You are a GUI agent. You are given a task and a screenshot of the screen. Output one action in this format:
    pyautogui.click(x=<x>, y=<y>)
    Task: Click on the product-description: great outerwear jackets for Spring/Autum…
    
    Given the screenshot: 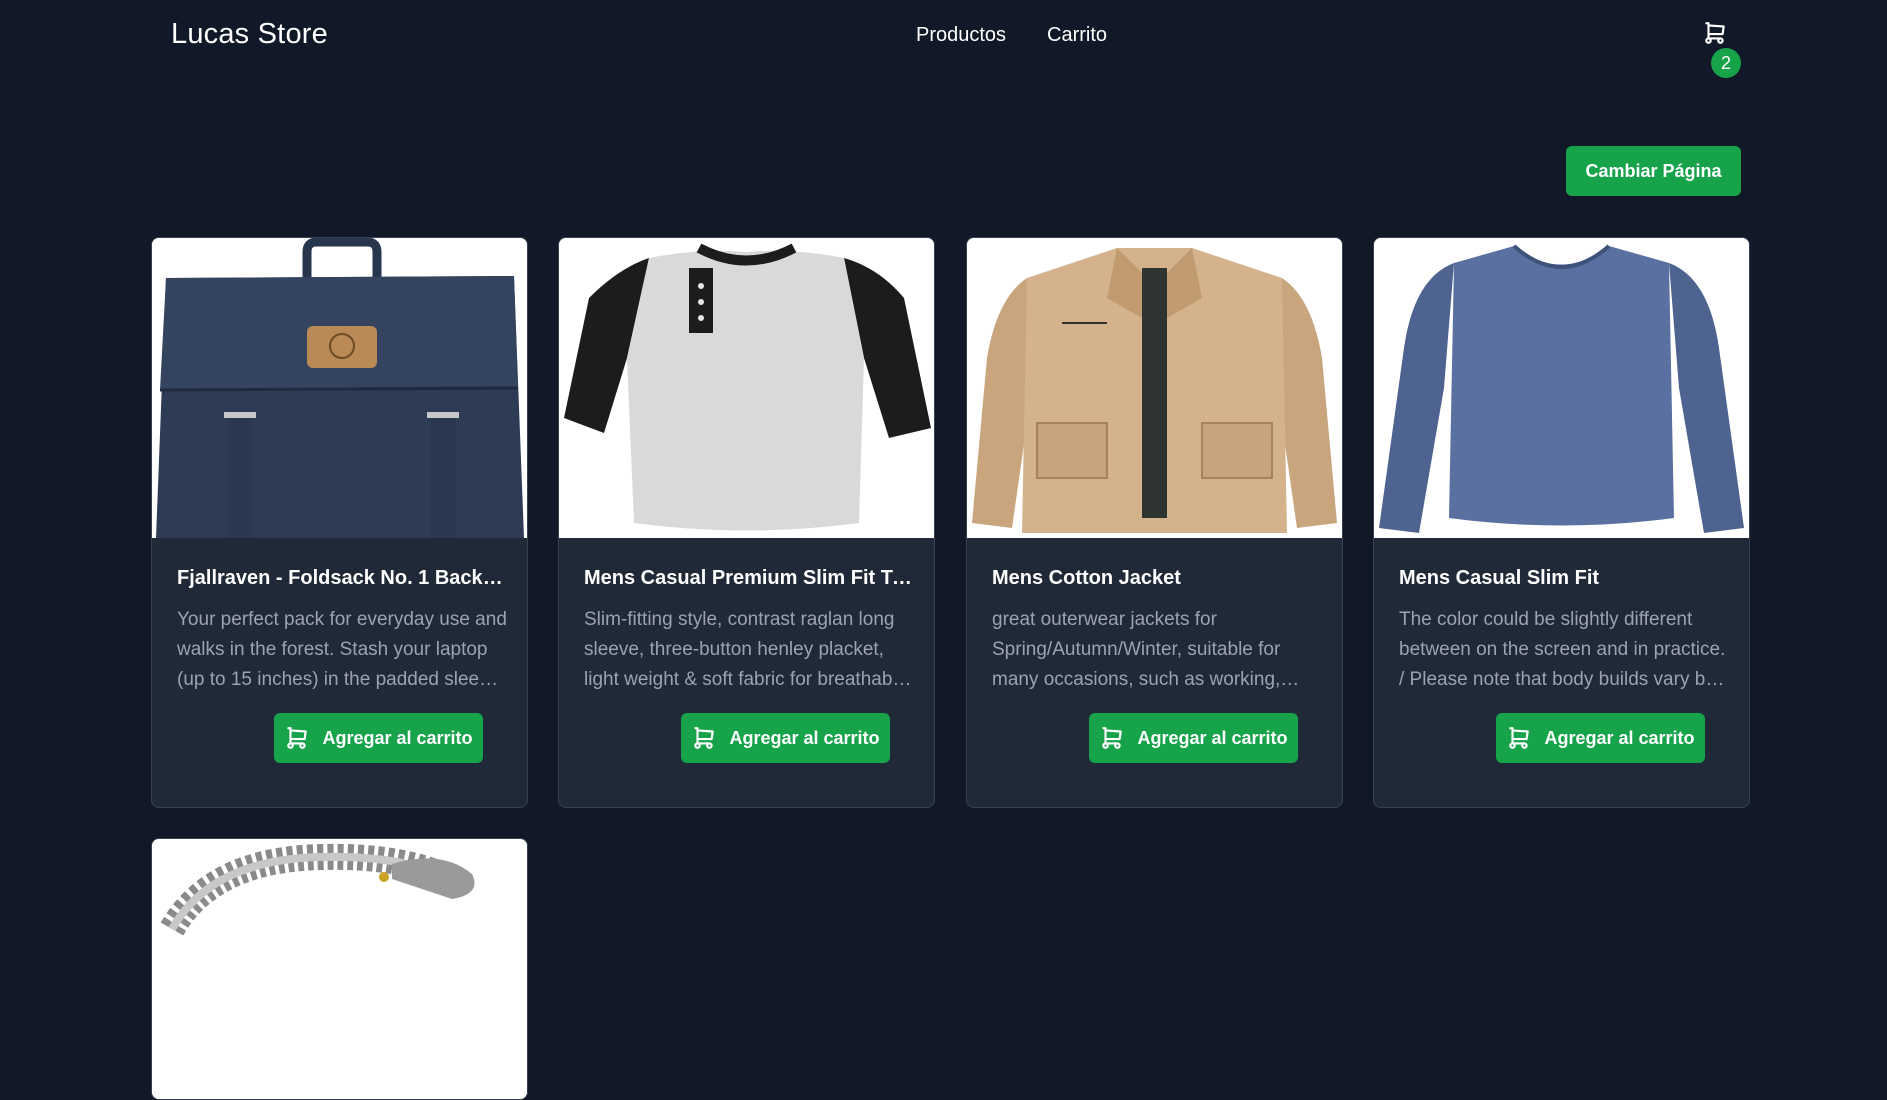 What is the action you would take?
    pyautogui.click(x=1136, y=649)
    